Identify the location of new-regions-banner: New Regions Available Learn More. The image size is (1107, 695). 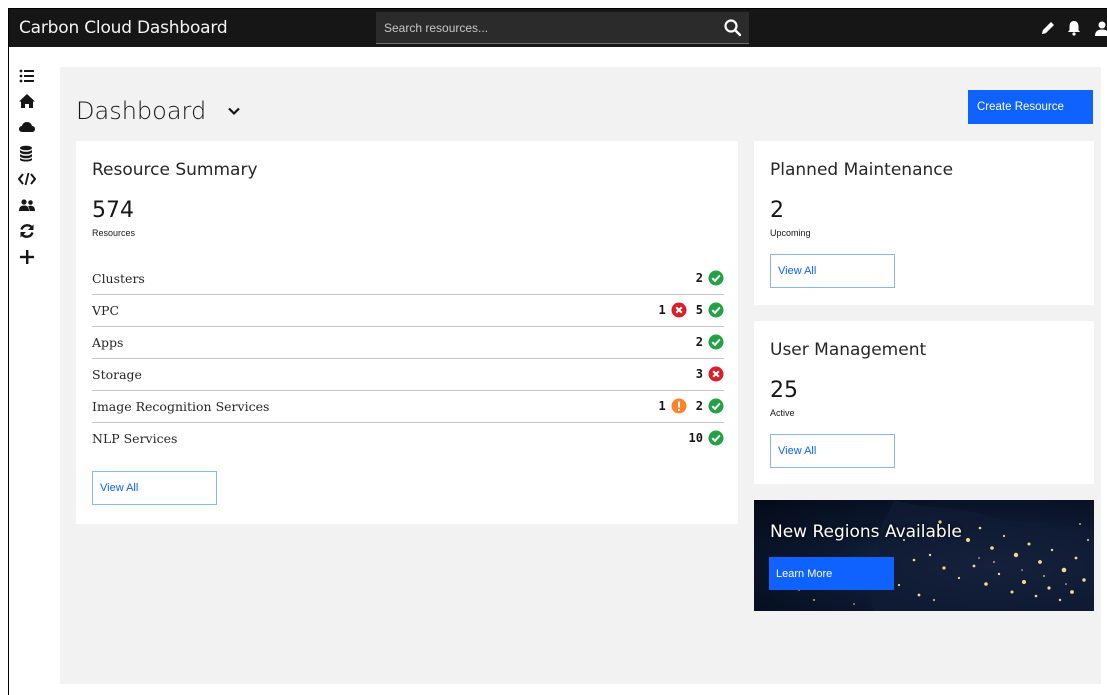
(924, 555).